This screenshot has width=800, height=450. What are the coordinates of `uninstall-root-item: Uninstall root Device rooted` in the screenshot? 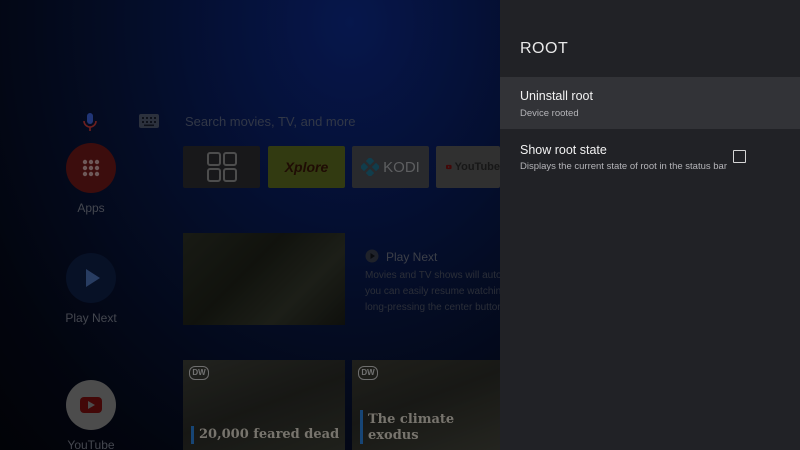 It's located at (650, 103).